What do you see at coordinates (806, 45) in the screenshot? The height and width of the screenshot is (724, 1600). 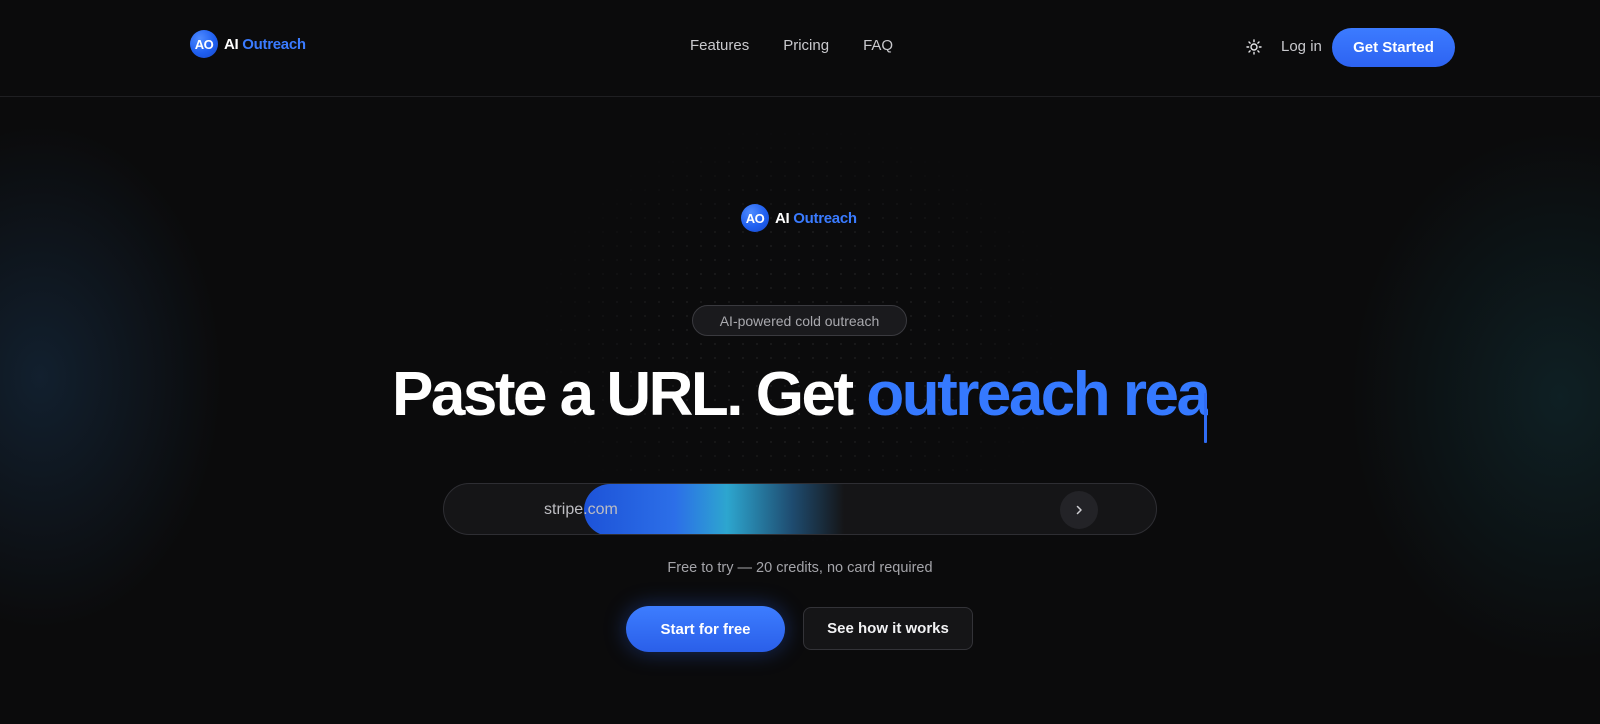 I see `nav-link-pricing: Pricing` at bounding box center [806, 45].